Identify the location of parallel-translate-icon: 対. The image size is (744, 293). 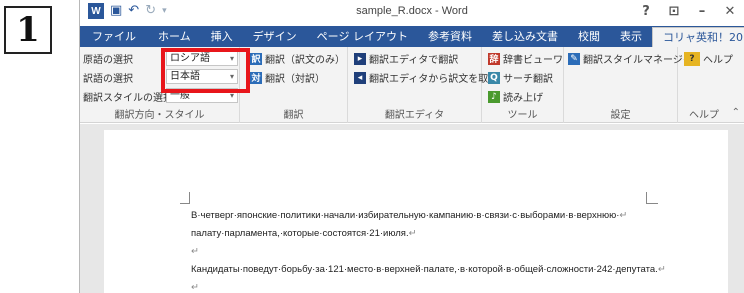
(256, 77).